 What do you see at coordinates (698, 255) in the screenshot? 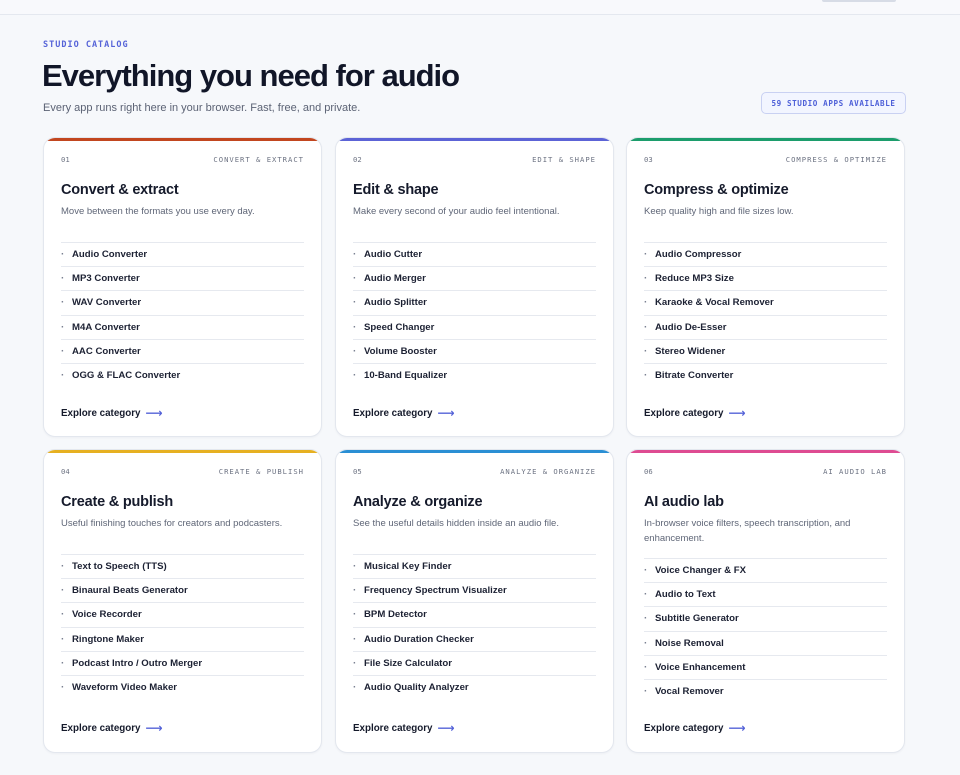
I see `tool-label: Audio Compressor` at bounding box center [698, 255].